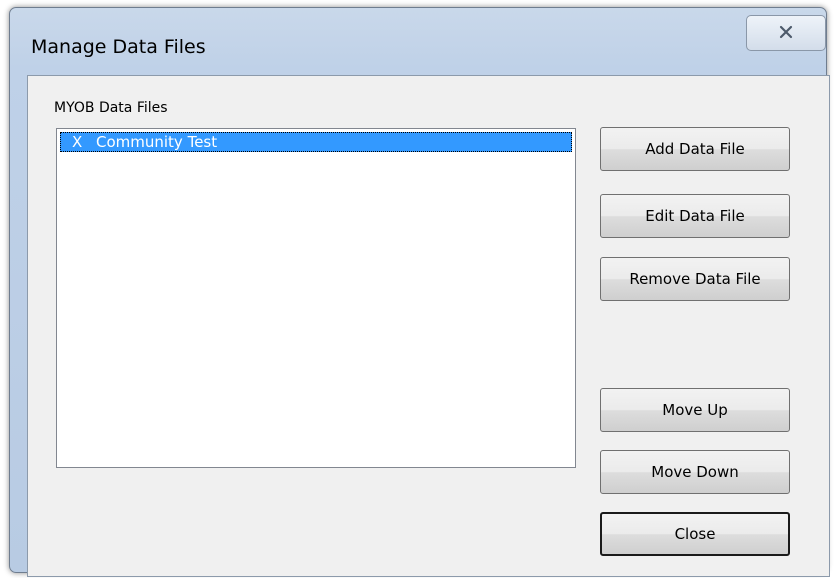 This screenshot has width=834, height=578. Describe the element at coordinates (77, 142) in the screenshot. I see `list-item-mark: X` at that location.